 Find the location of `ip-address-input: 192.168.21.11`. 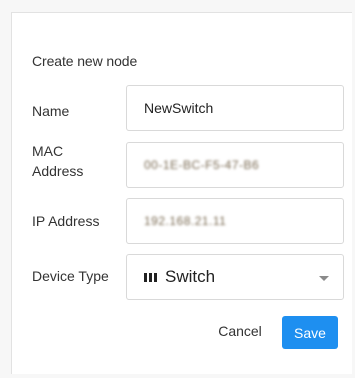

ip-address-input: 192.168.21.11 is located at coordinates (235, 221).